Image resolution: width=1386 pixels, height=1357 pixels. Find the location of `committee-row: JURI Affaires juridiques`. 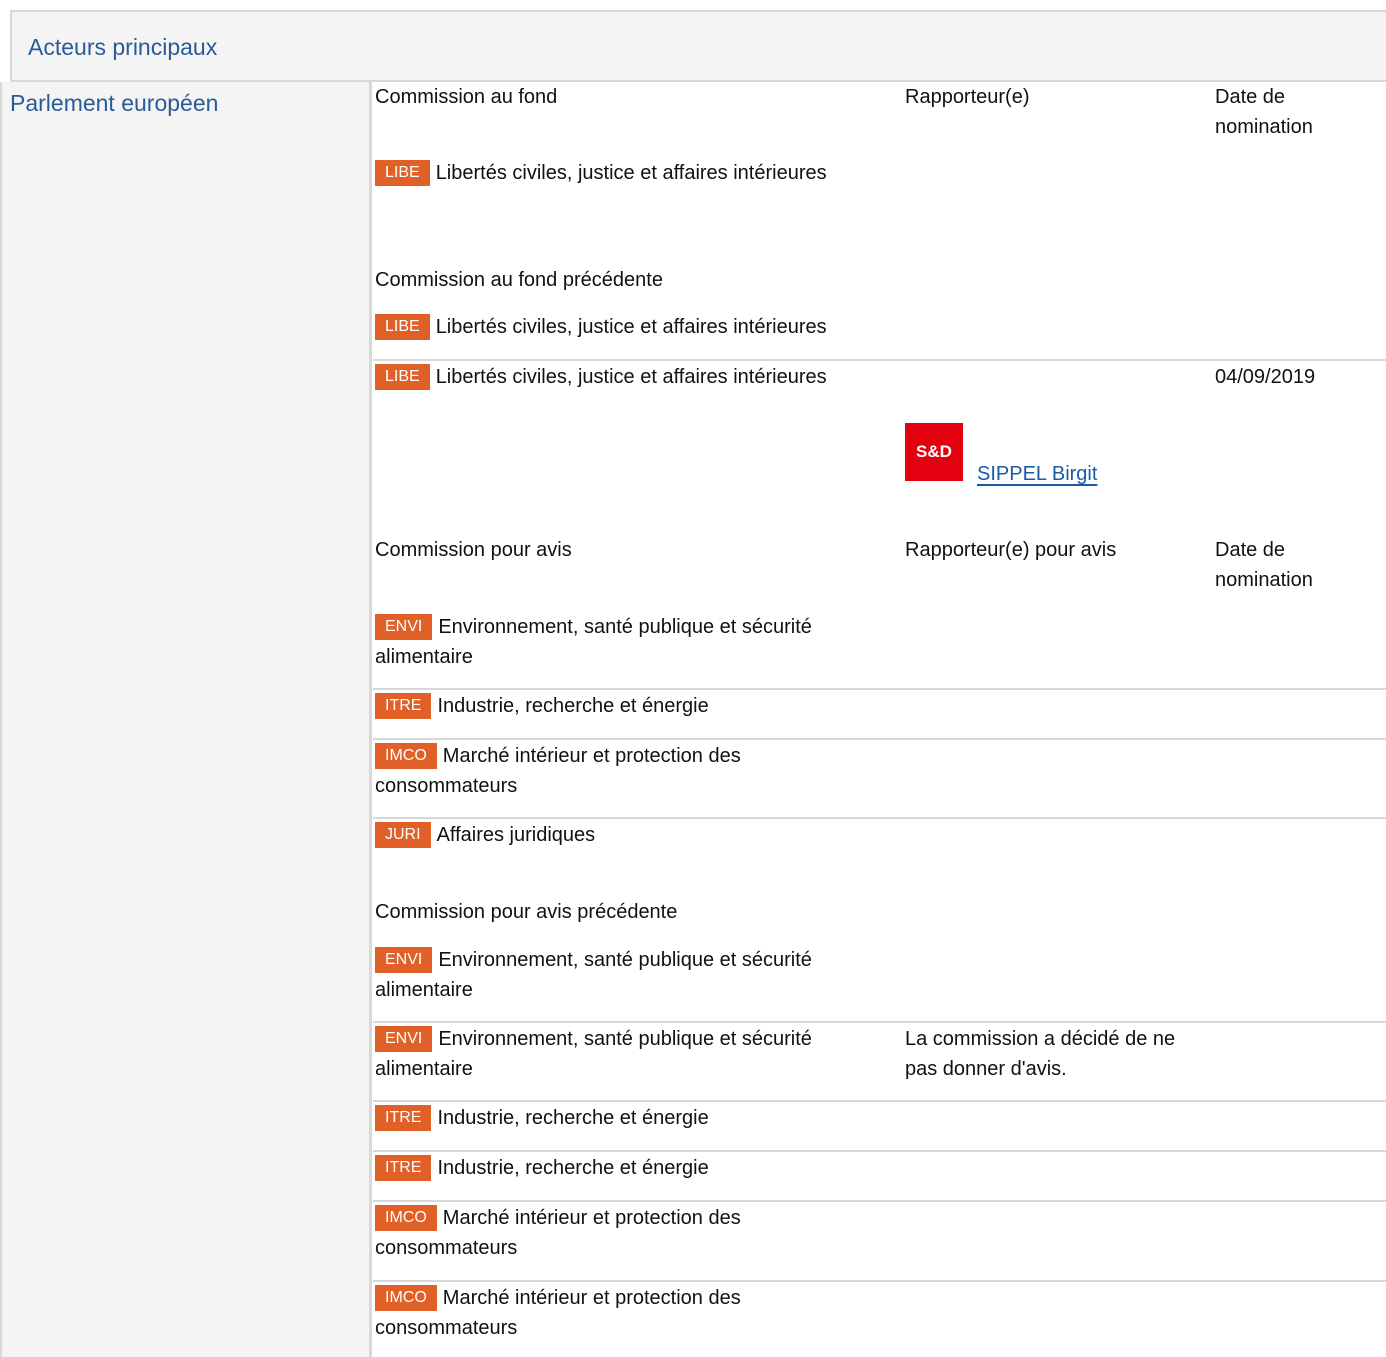

committee-row: JURI Affaires juridiques is located at coordinates (485, 835).